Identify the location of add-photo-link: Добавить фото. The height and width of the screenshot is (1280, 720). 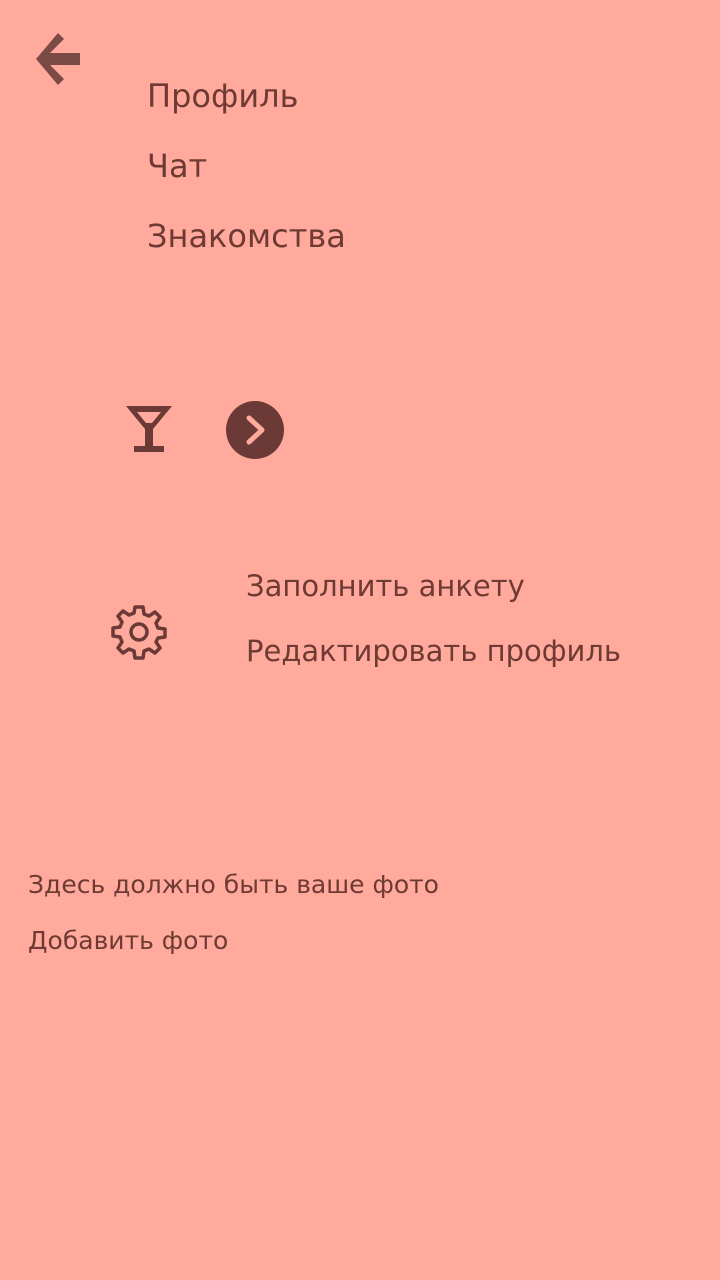
(128, 941).